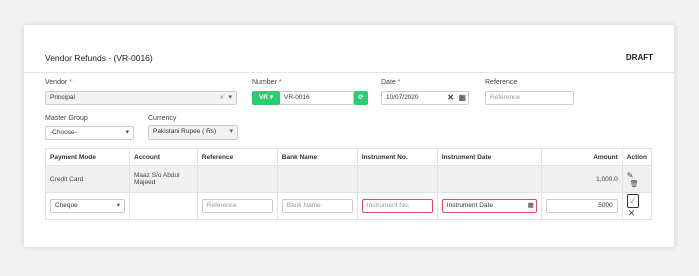 Image resolution: width=699 pixels, height=276 pixels. Describe the element at coordinates (501, 82) in the screenshot. I see `reference-label: Reference` at that location.